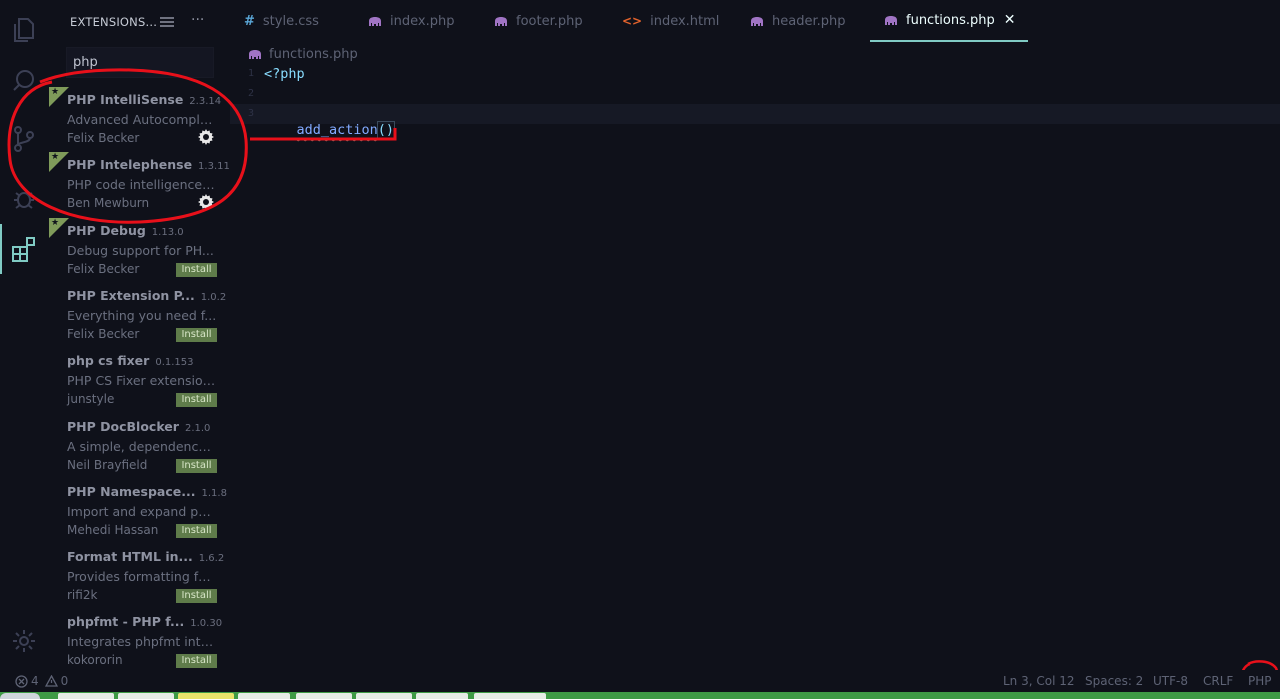 This screenshot has height=699, width=1280. Describe the element at coordinates (167, 22) in the screenshot. I see `clear-list-icon` at that location.